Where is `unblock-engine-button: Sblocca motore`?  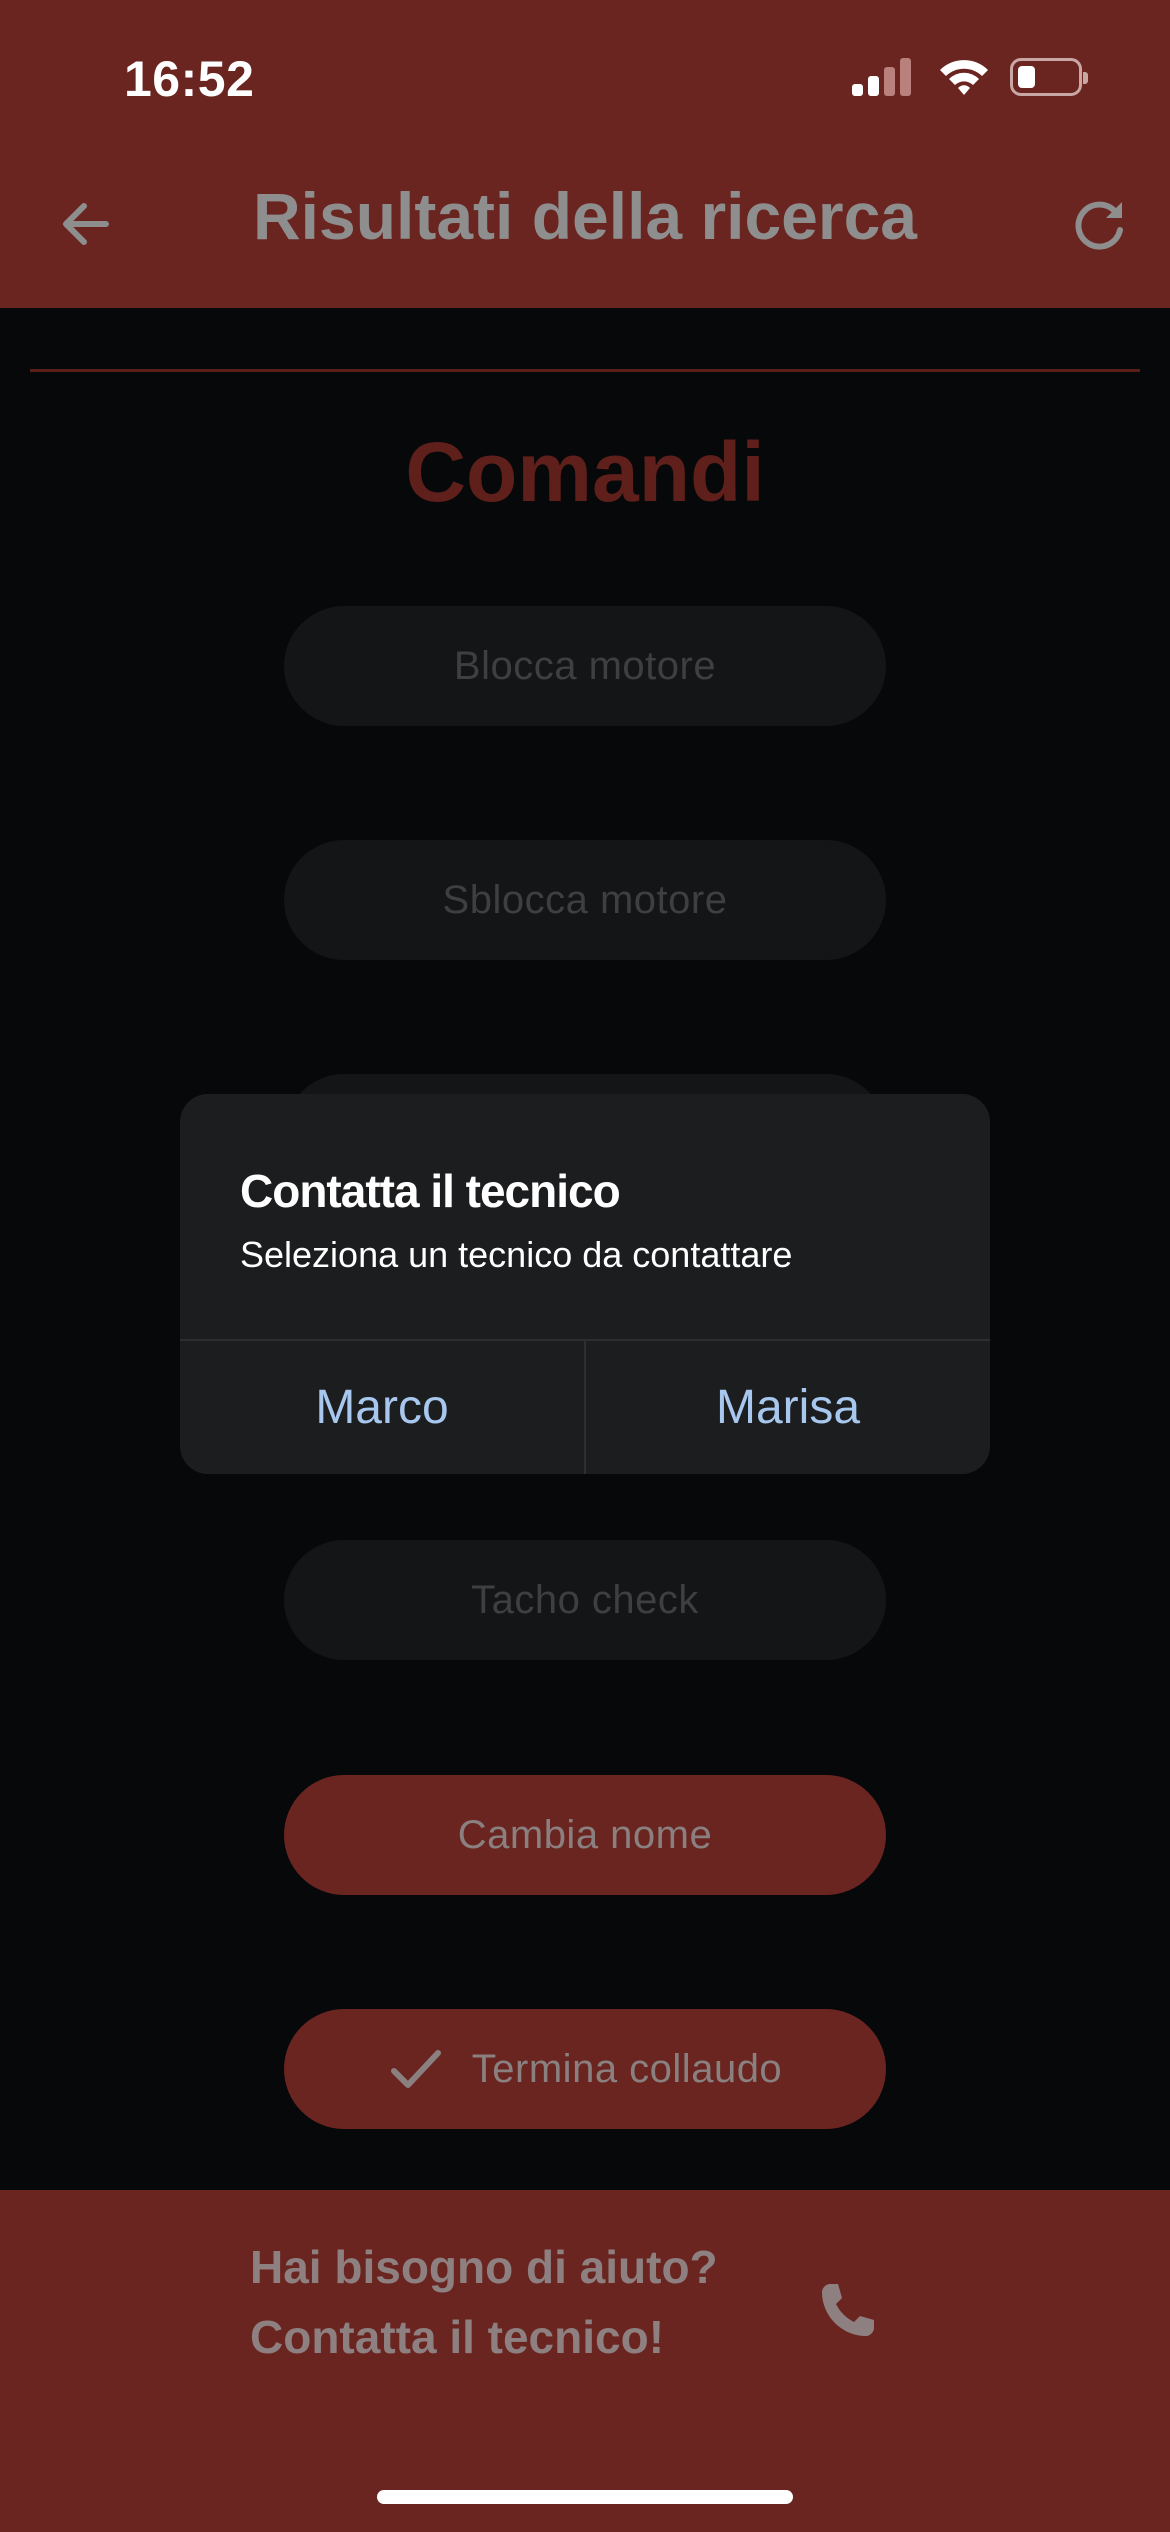 unblock-engine-button: Sblocca motore is located at coordinates (585, 900).